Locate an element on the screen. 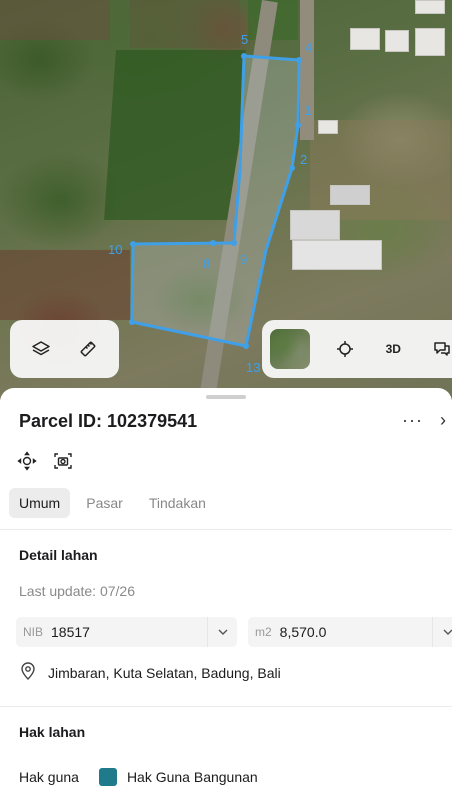  nib-value: 18517 is located at coordinates (70, 632).